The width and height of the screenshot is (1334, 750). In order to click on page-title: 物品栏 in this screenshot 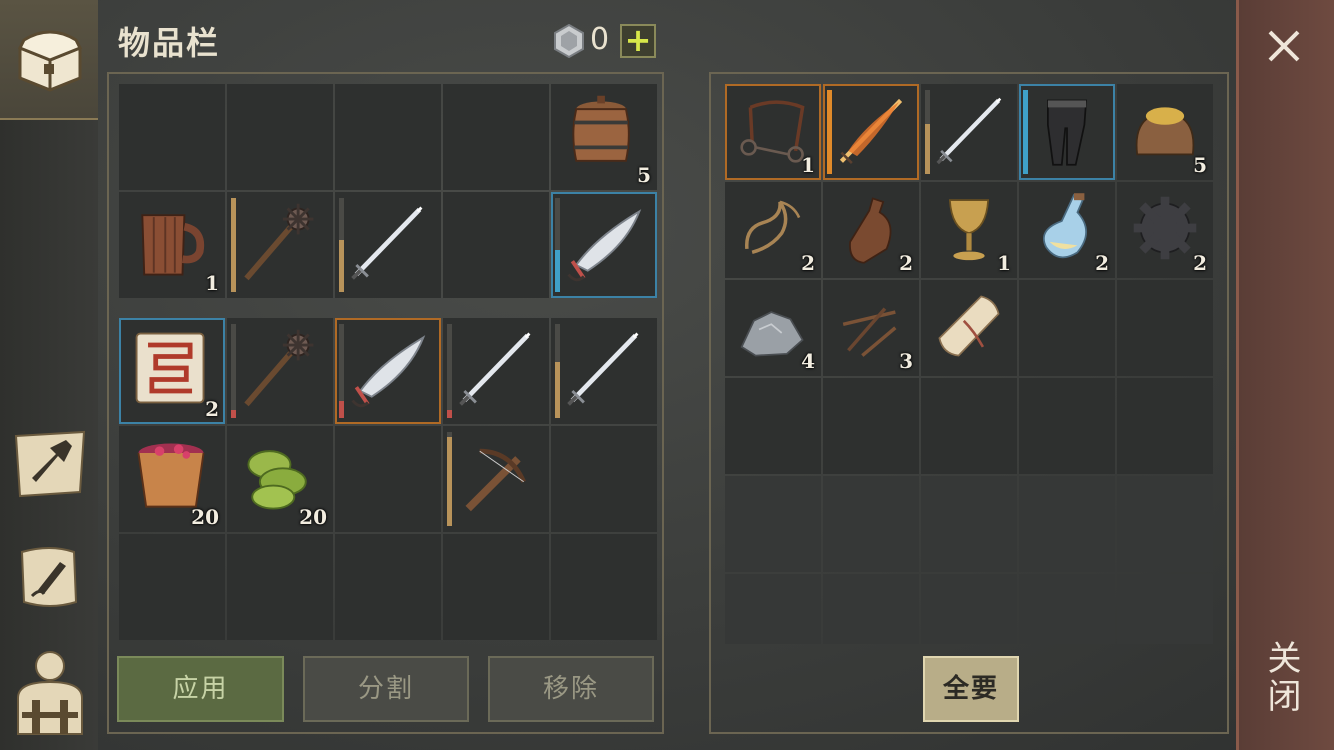, I will do `click(169, 43)`.